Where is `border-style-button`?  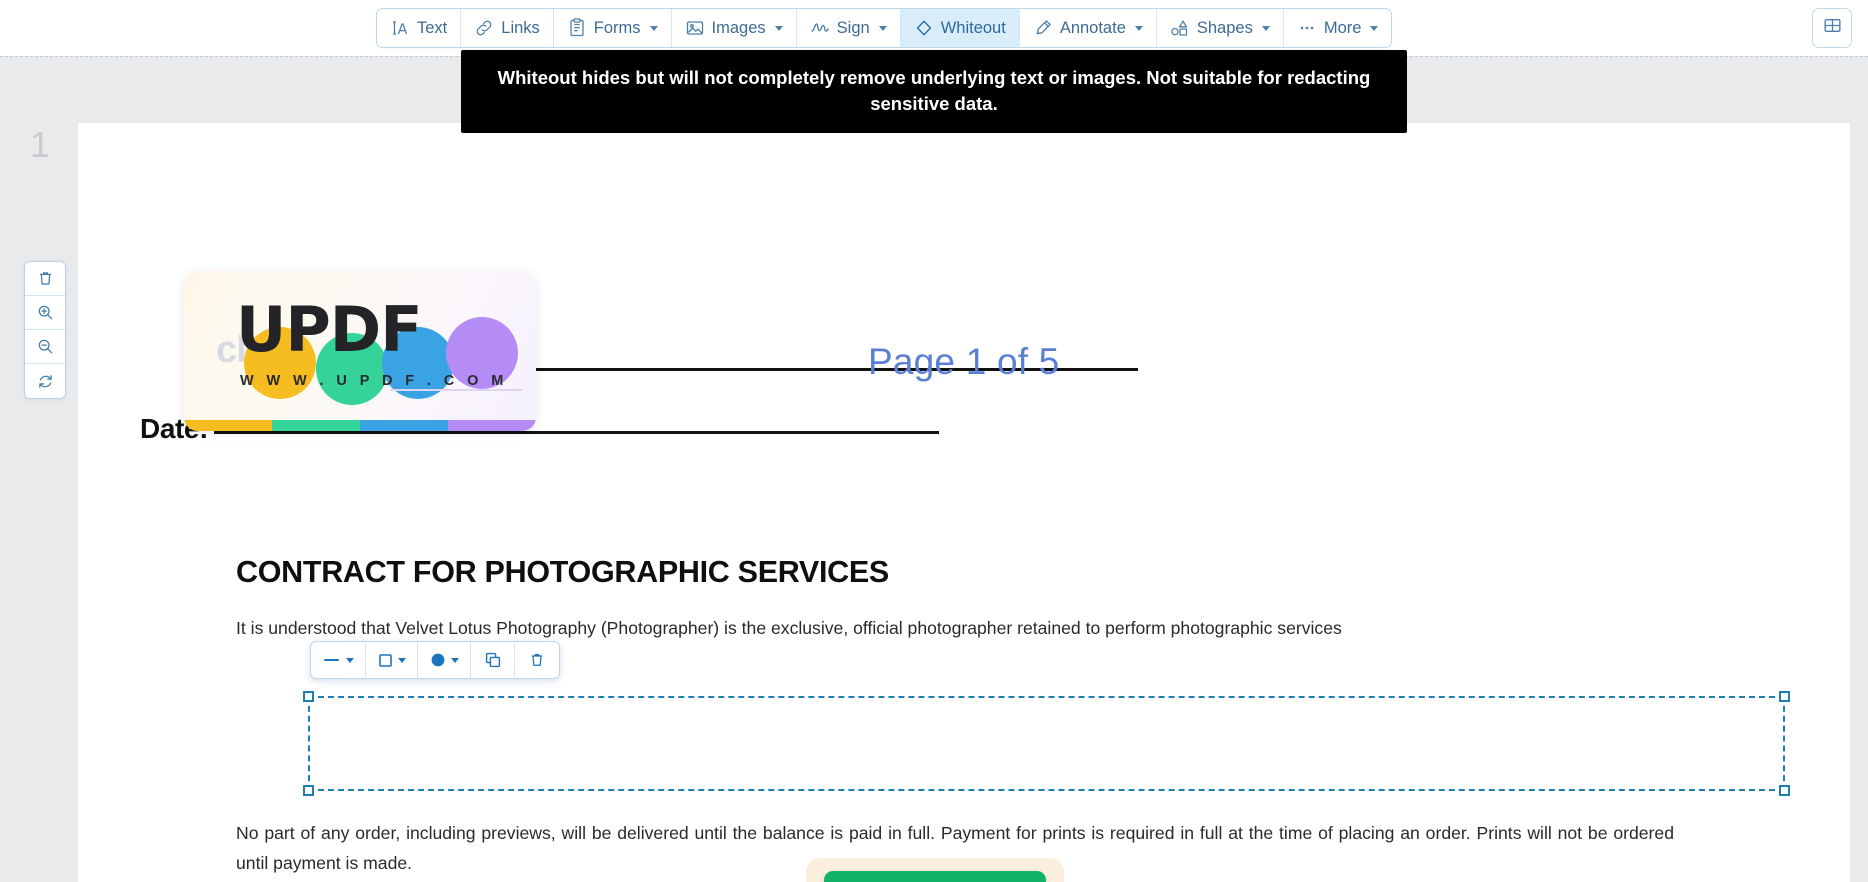 border-style-button is located at coordinates (392, 660).